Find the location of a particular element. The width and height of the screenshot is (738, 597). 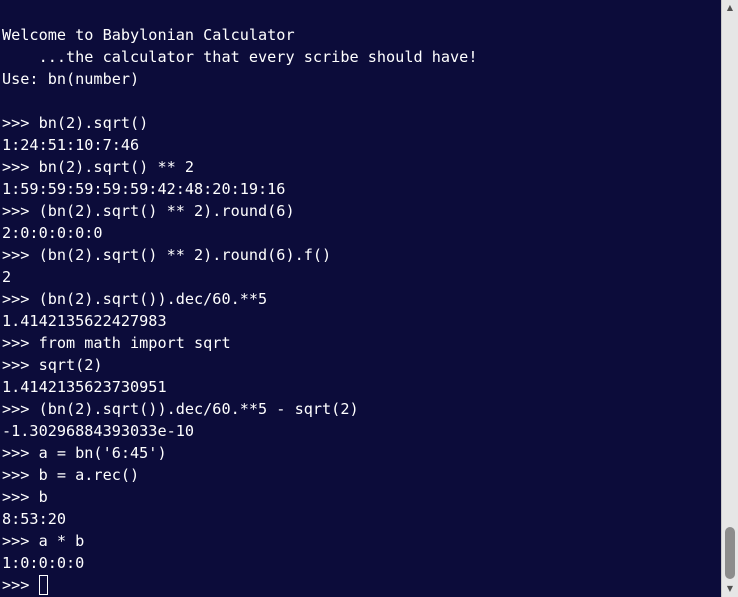

terminal-line: 1.4142135622427983 is located at coordinates (84, 321).